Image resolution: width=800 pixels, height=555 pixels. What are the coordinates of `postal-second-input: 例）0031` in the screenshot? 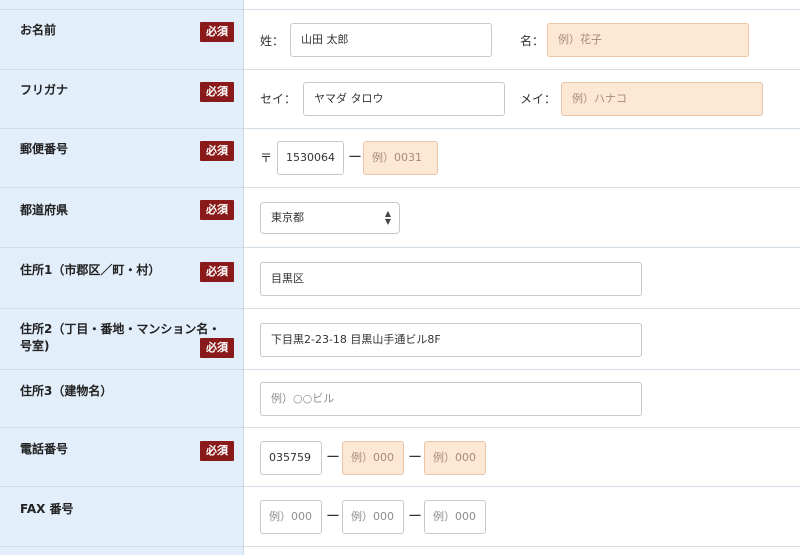 It's located at (400, 158).